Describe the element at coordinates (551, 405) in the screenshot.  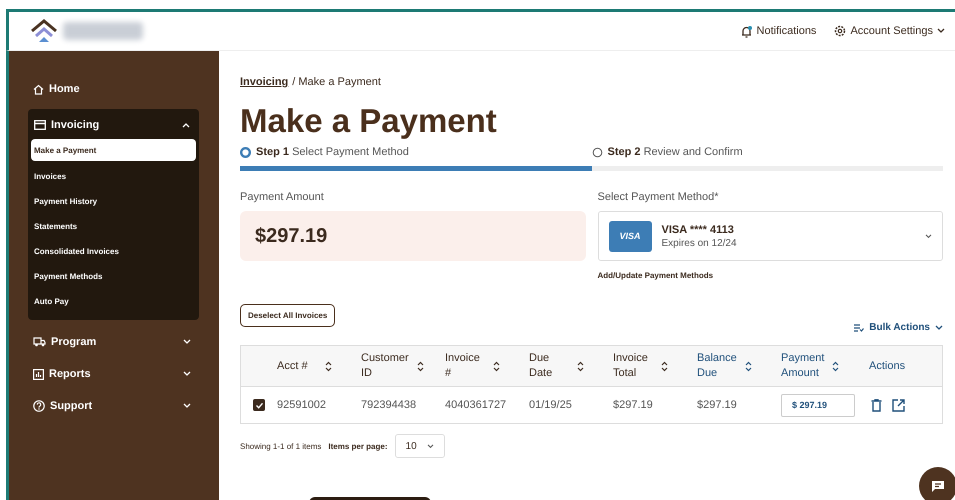
I see `table-cell-text: 01/19/25` at that location.